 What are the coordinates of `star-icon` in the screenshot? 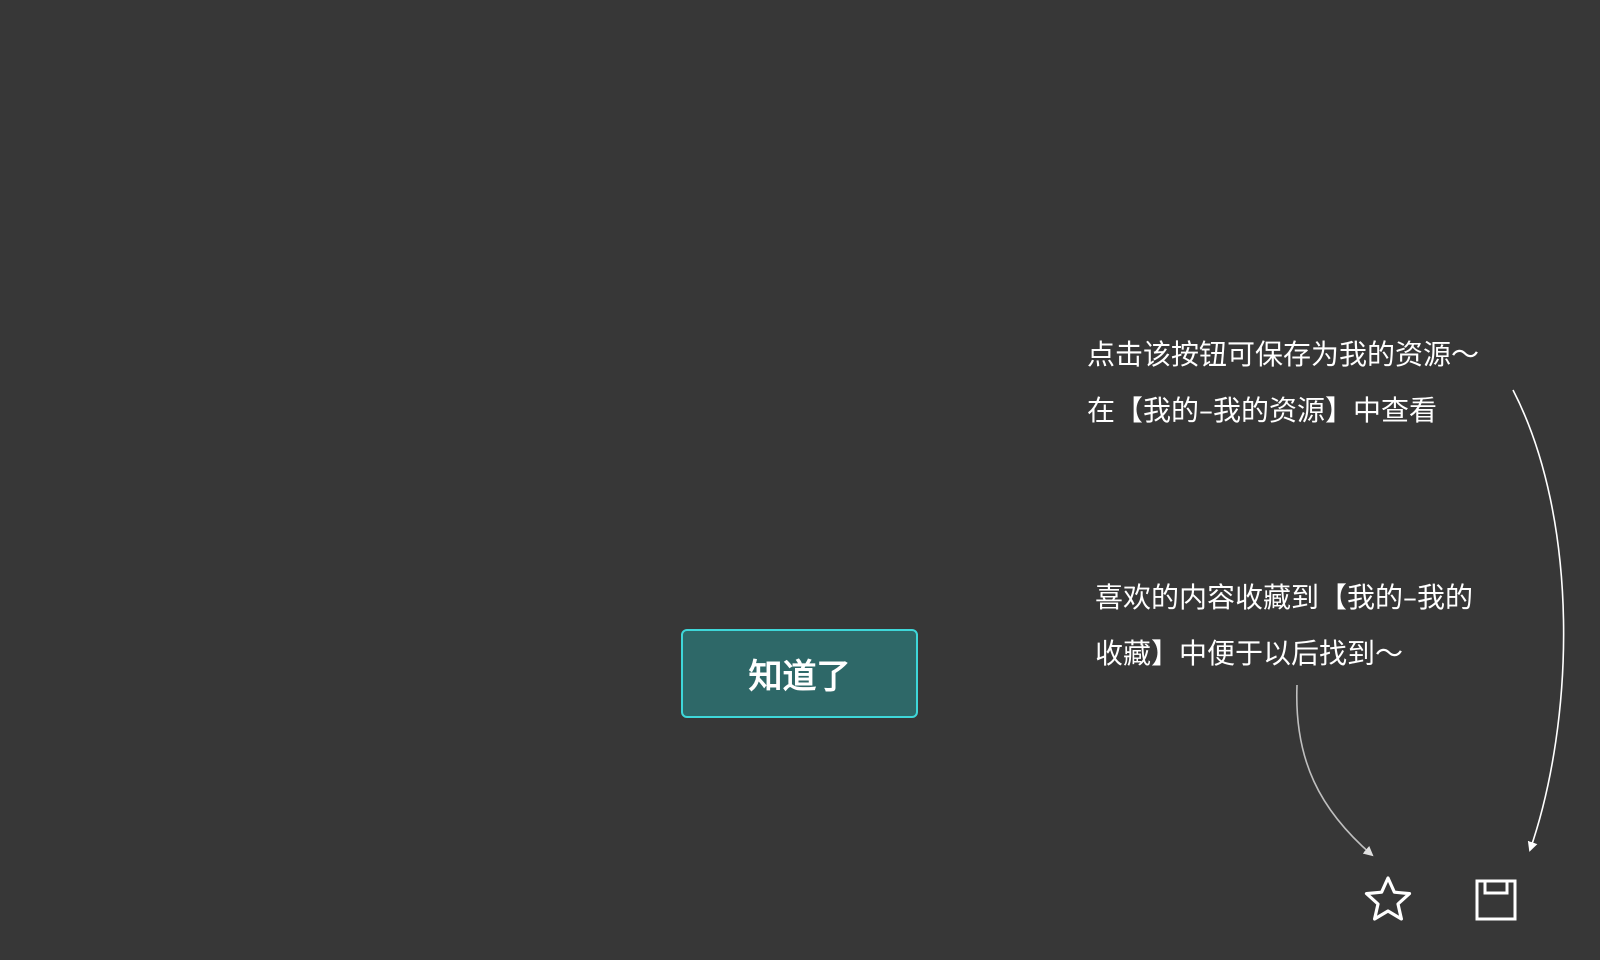 It's located at (1388, 898).